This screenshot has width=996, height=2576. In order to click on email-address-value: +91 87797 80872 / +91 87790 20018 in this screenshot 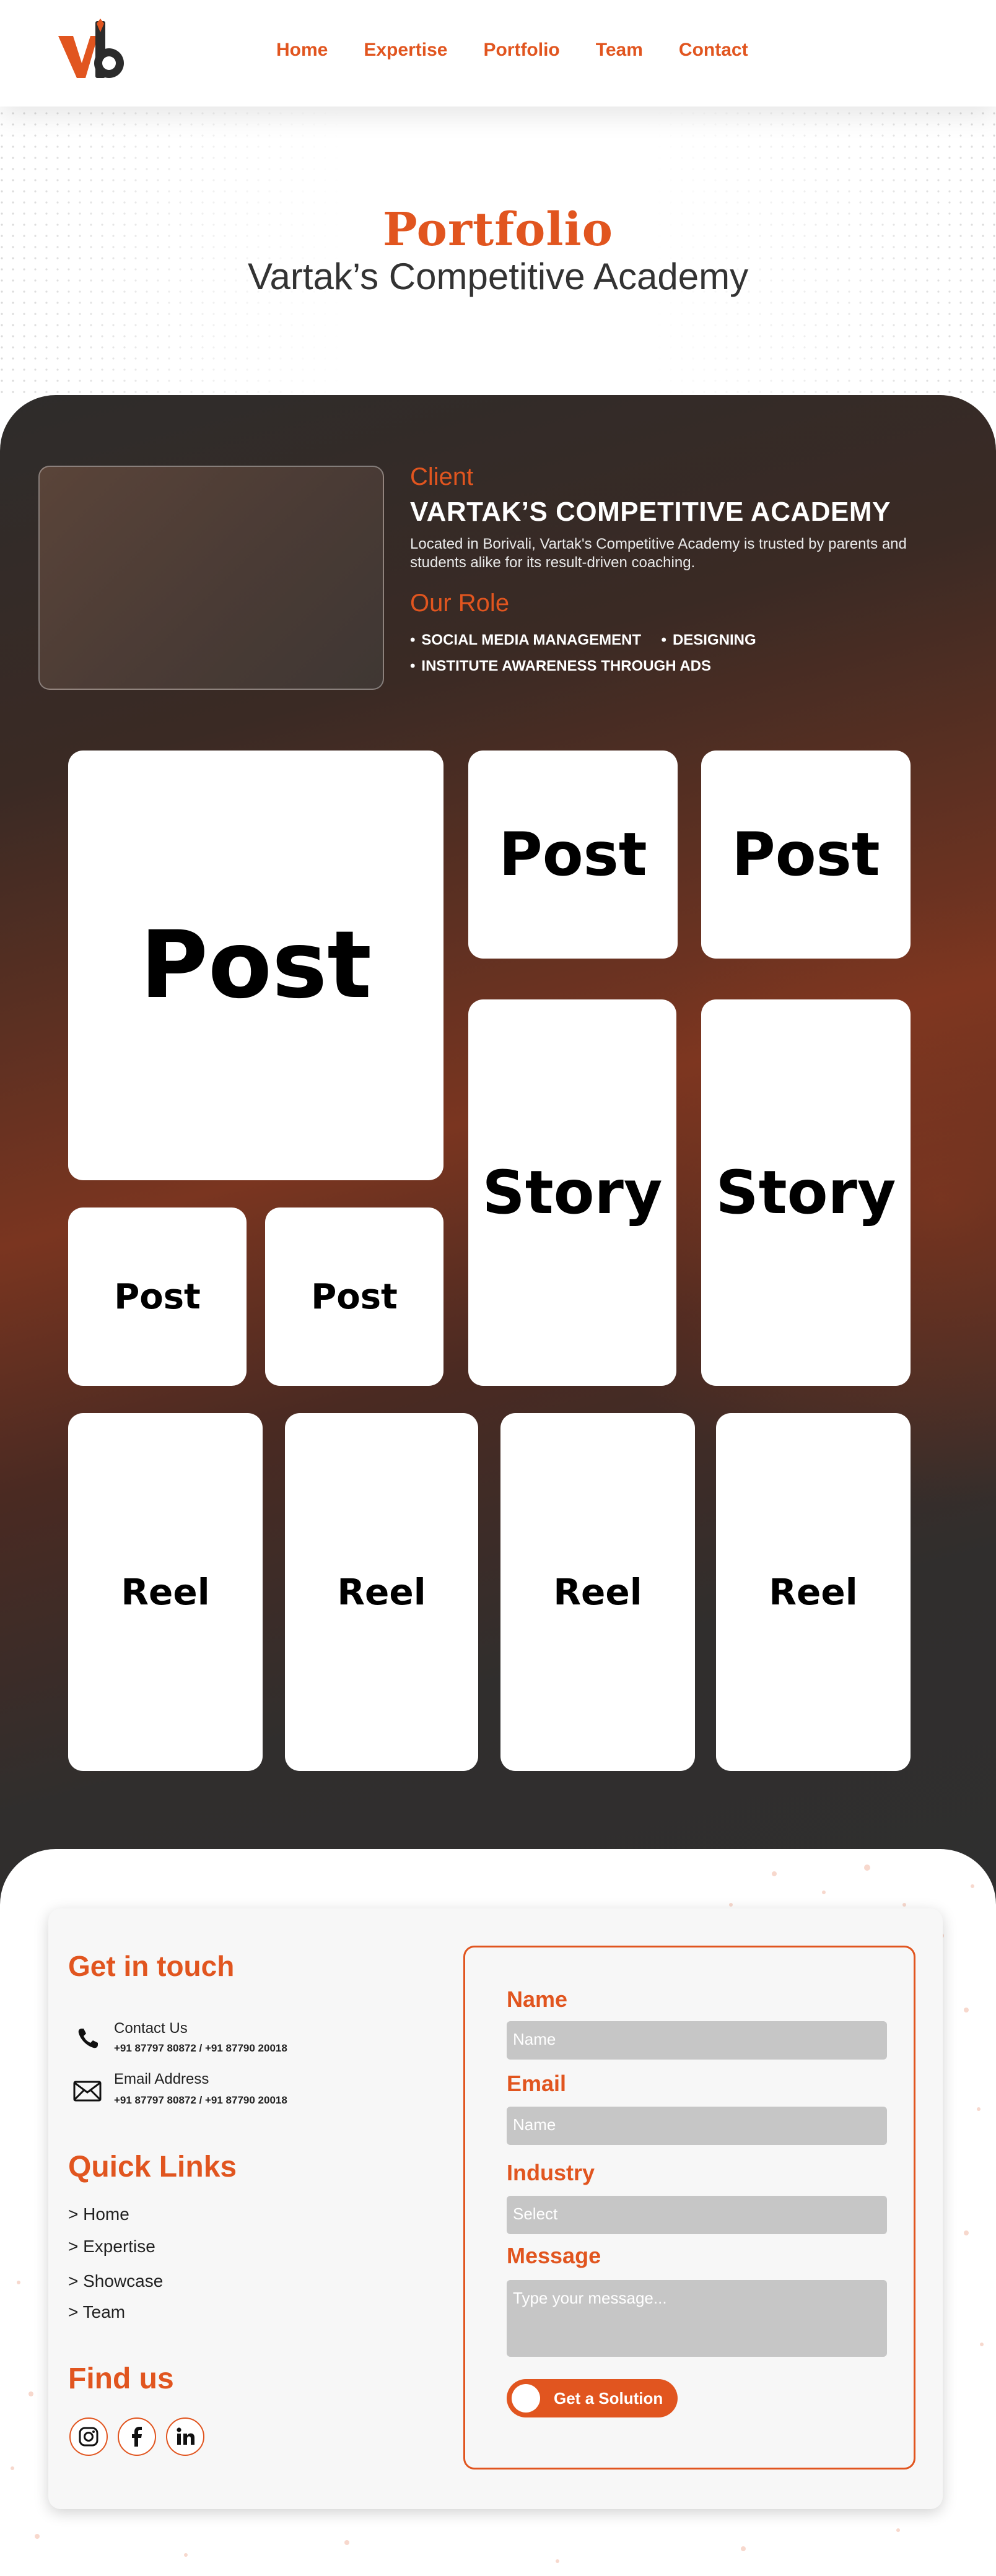, I will do `click(201, 2100)`.